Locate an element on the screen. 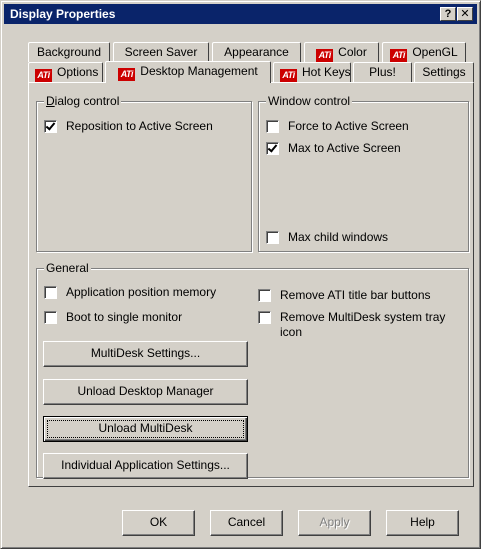 This screenshot has width=481, height=549. unload-multidesk-button: Unload MultiDesk is located at coordinates (145, 429).